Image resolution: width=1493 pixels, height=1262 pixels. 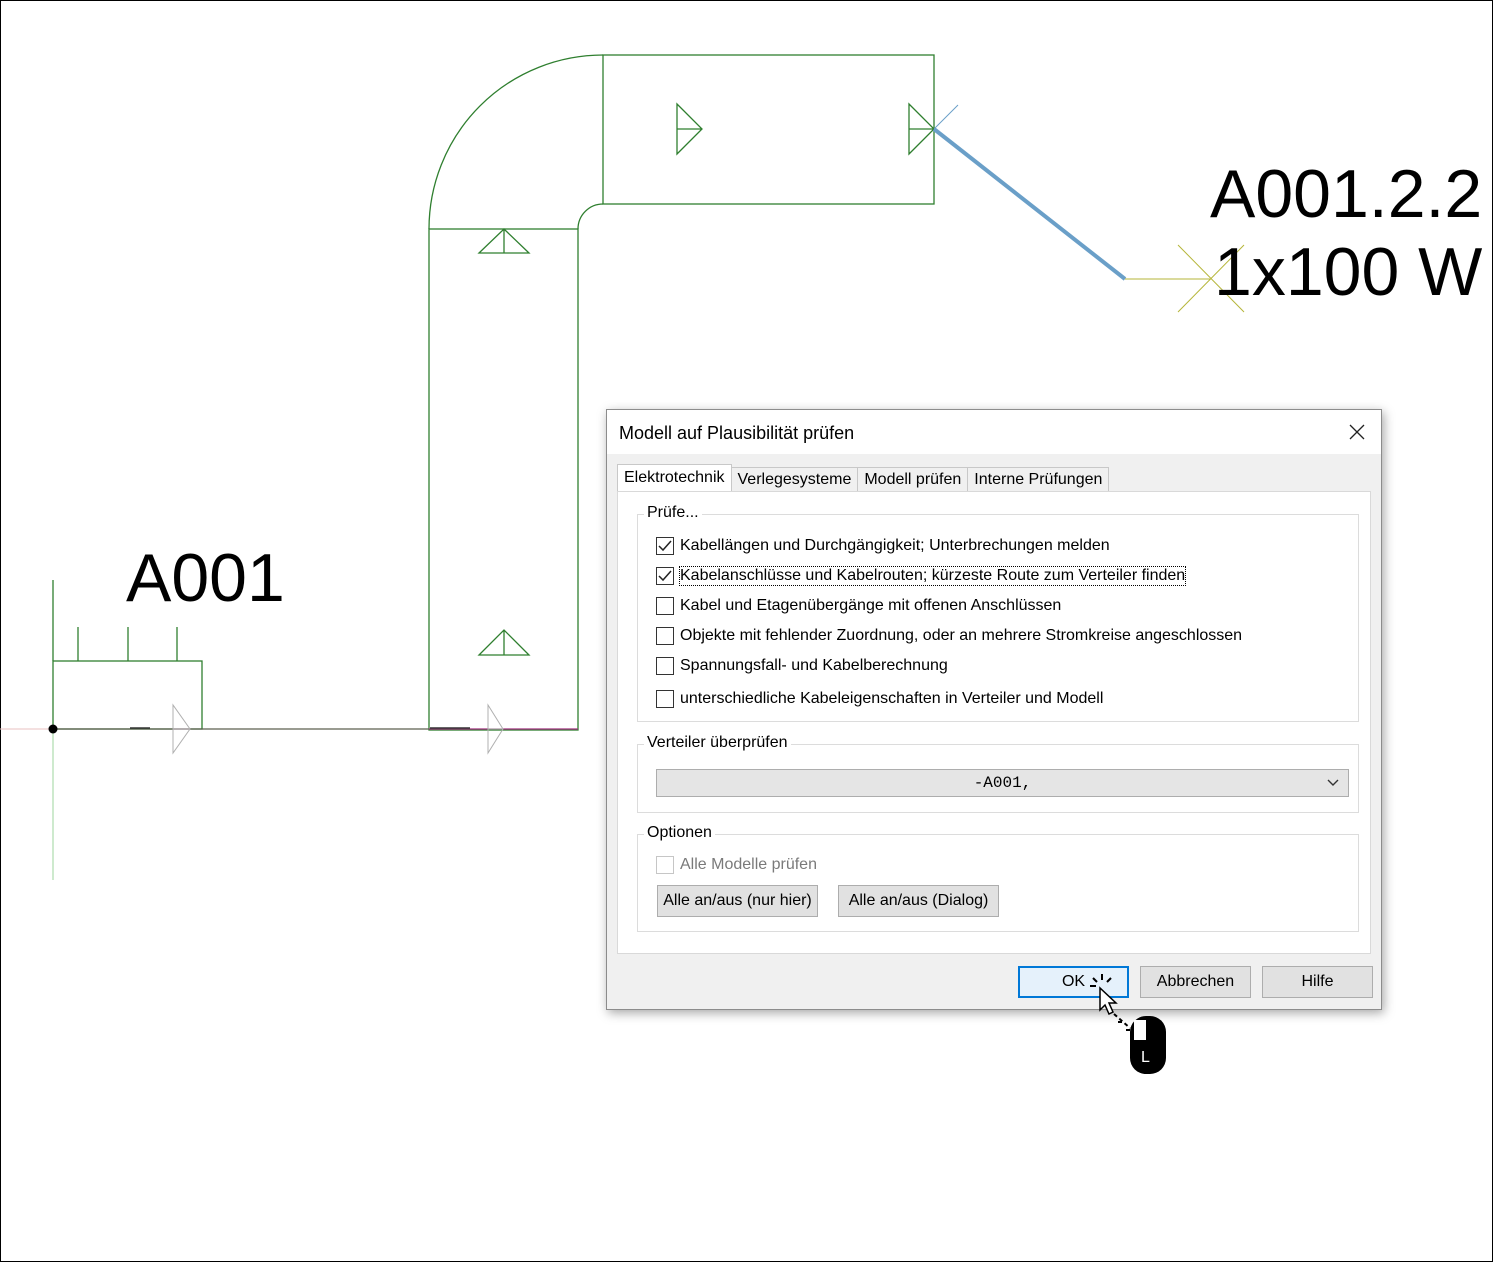 I want to click on distributor-terminals, so click(x=127, y=644).